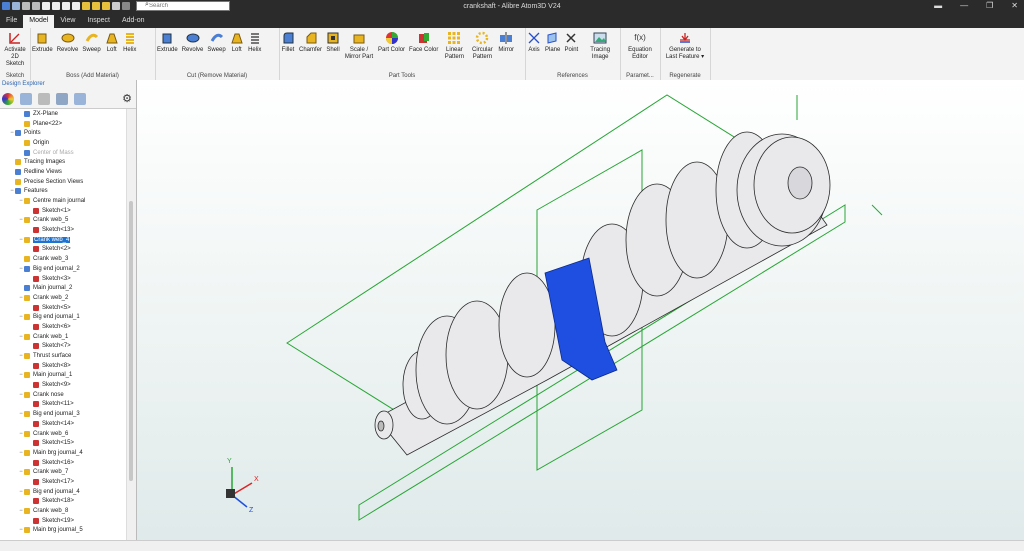 The image size is (1024, 551). I want to click on tracing-image-button: Tracing Image, so click(600, 46).